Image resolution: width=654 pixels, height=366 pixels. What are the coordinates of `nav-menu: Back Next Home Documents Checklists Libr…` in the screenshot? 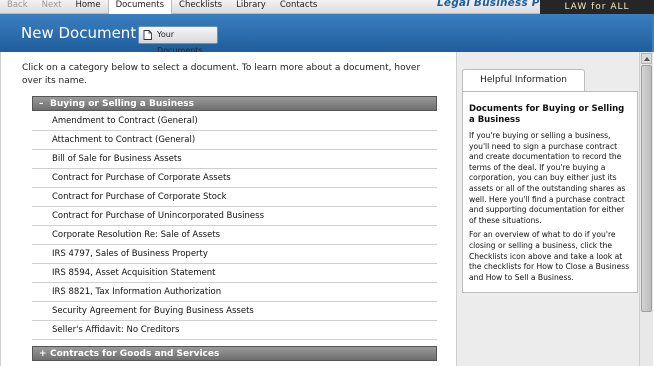 It's located at (162, 7).